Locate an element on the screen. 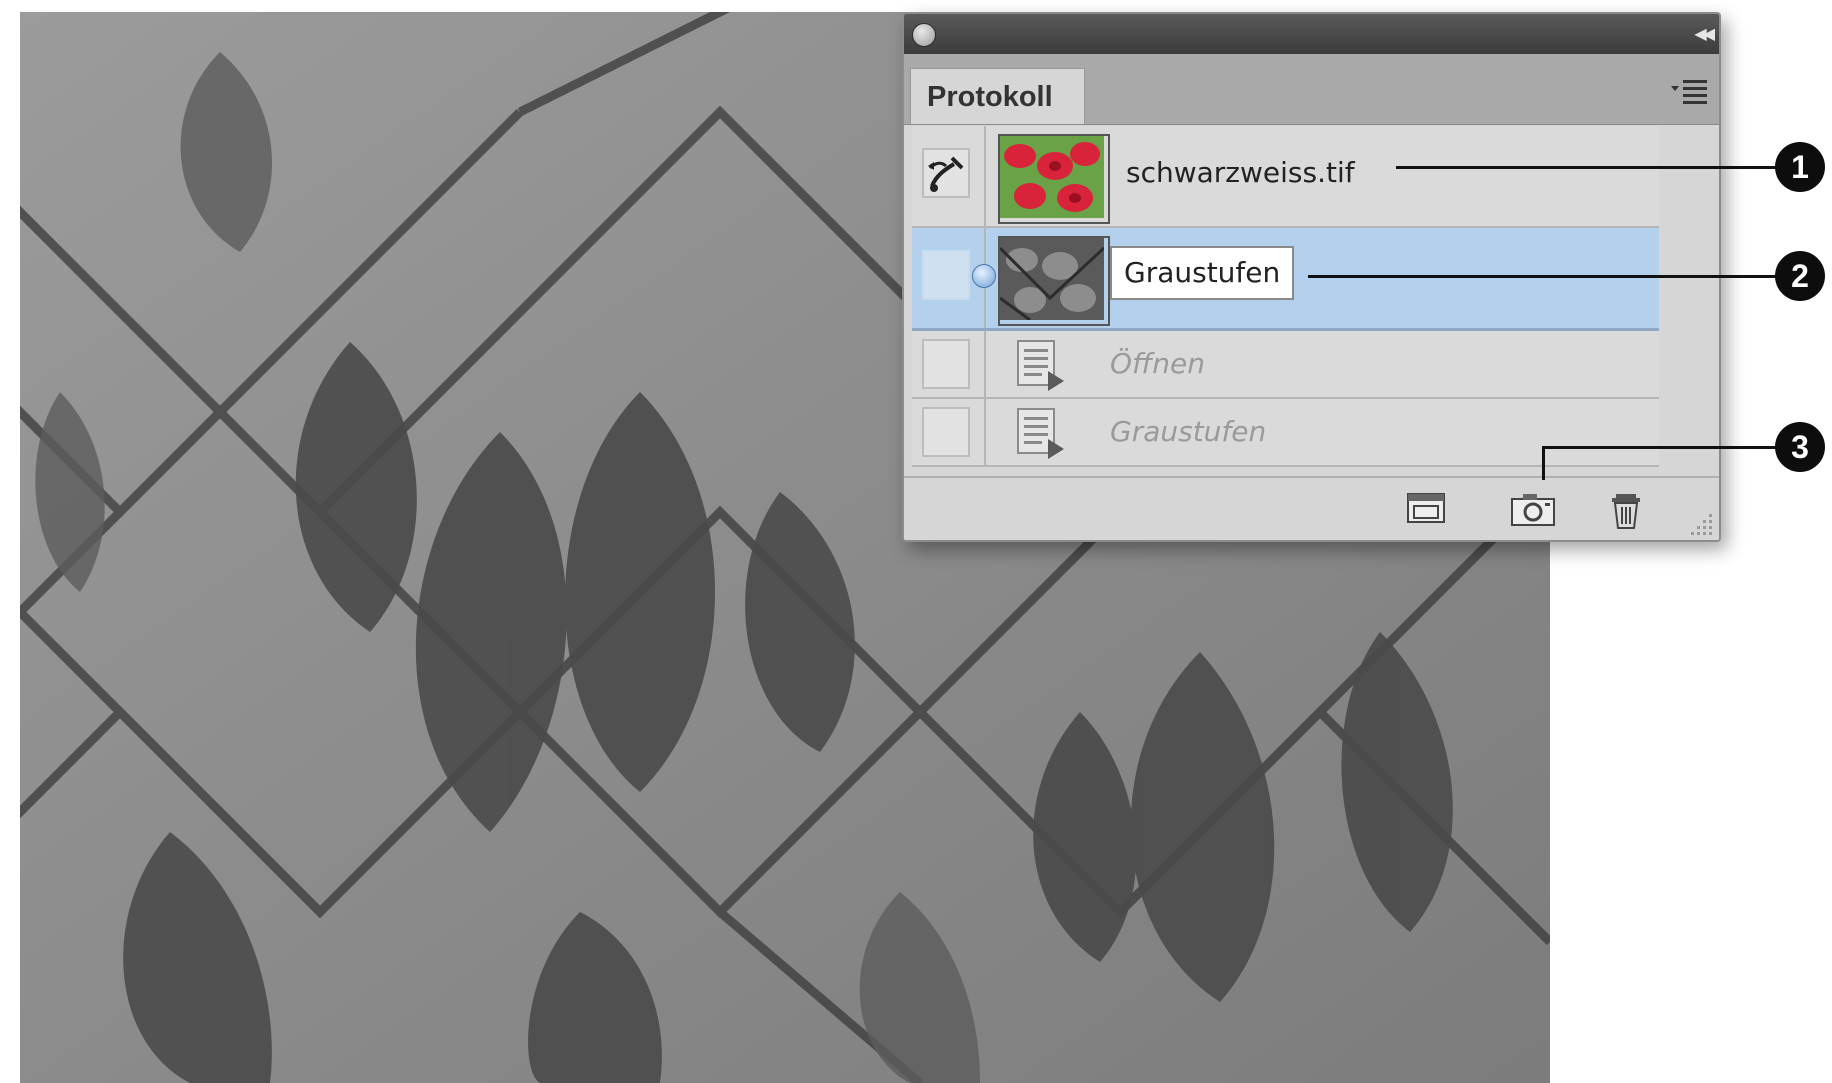 The width and height of the screenshot is (1832, 1083). callout-number: 3 is located at coordinates (1800, 447).